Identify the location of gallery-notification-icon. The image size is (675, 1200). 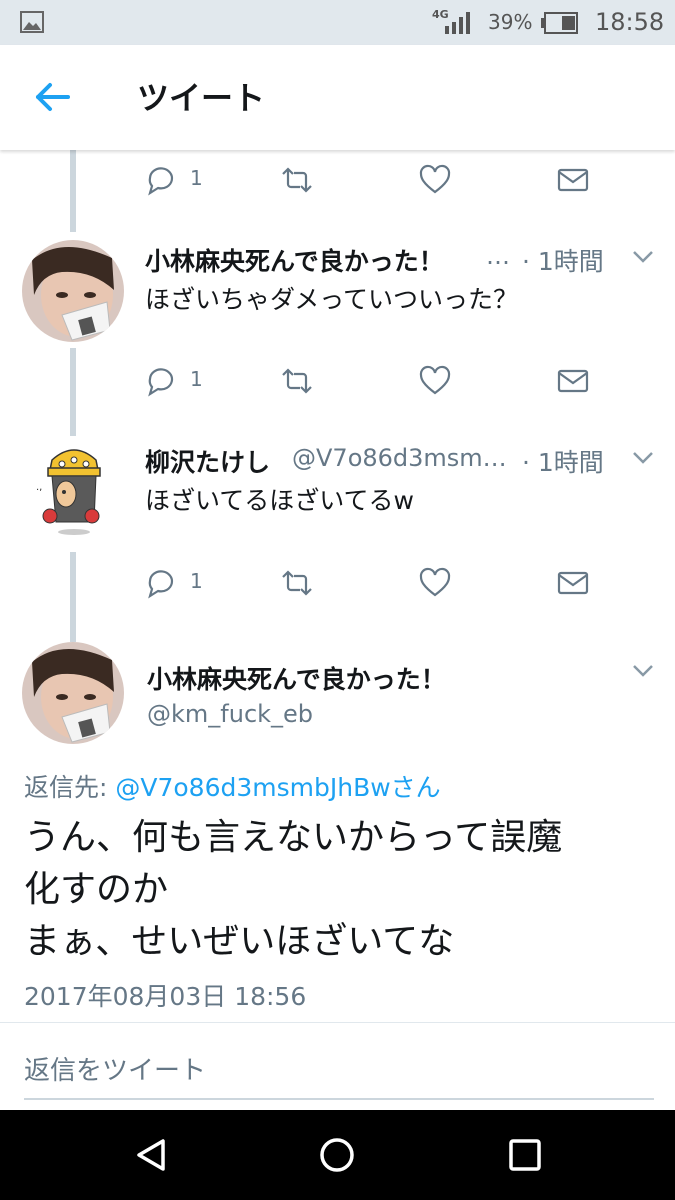
(32, 22).